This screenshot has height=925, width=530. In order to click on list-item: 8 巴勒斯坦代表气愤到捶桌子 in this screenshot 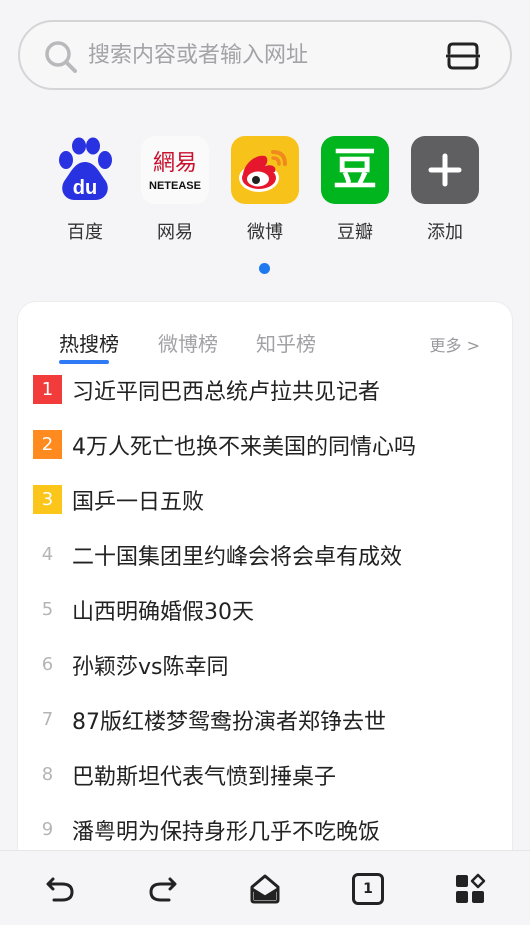, I will do `click(265, 774)`.